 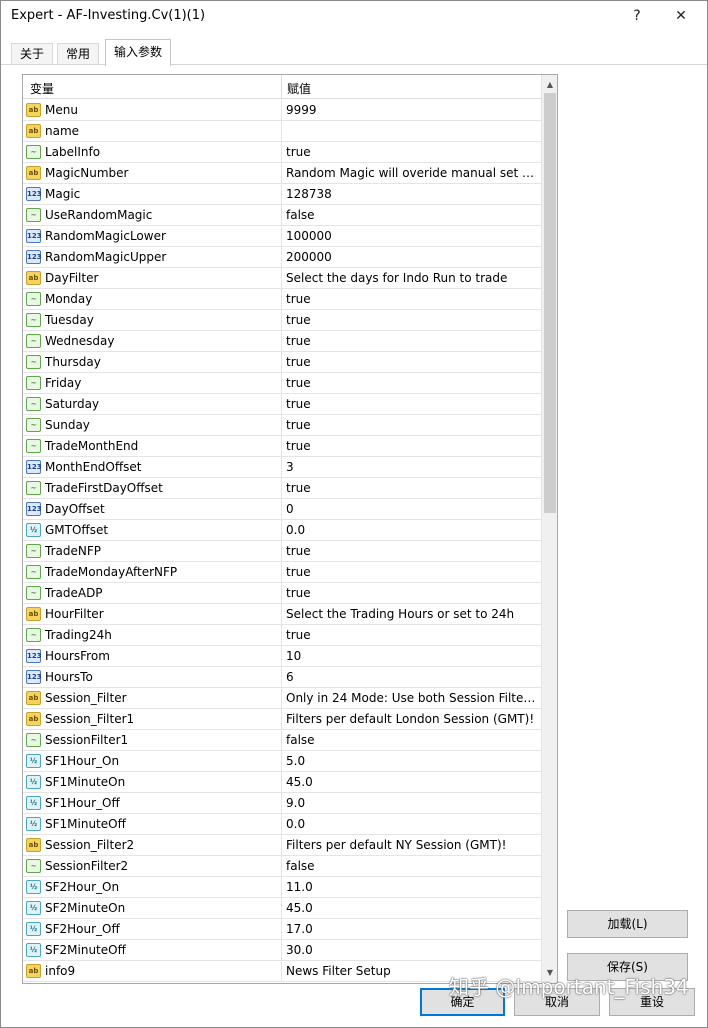 I want to click on parameter-row: ½ GMTOffset 0.0, so click(x=282, y=530).